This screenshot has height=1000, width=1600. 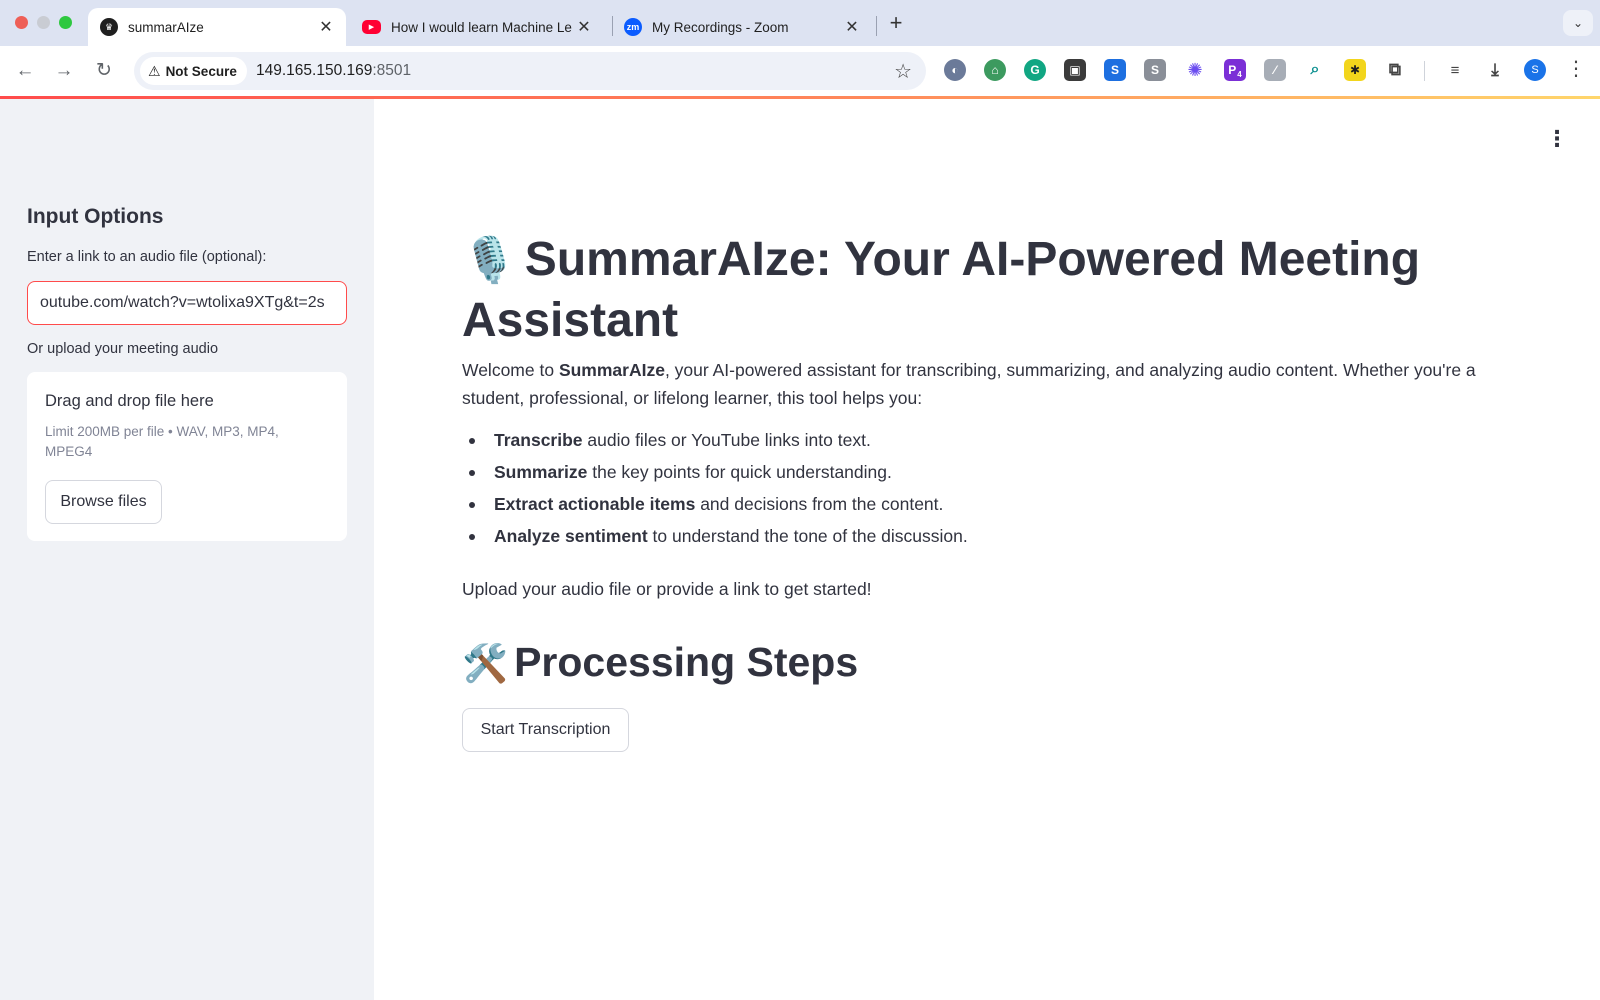 What do you see at coordinates (530, 71) in the screenshot?
I see `address-bar: ⚠ Not Secure 149.165.150.169:8501 ☆` at bounding box center [530, 71].